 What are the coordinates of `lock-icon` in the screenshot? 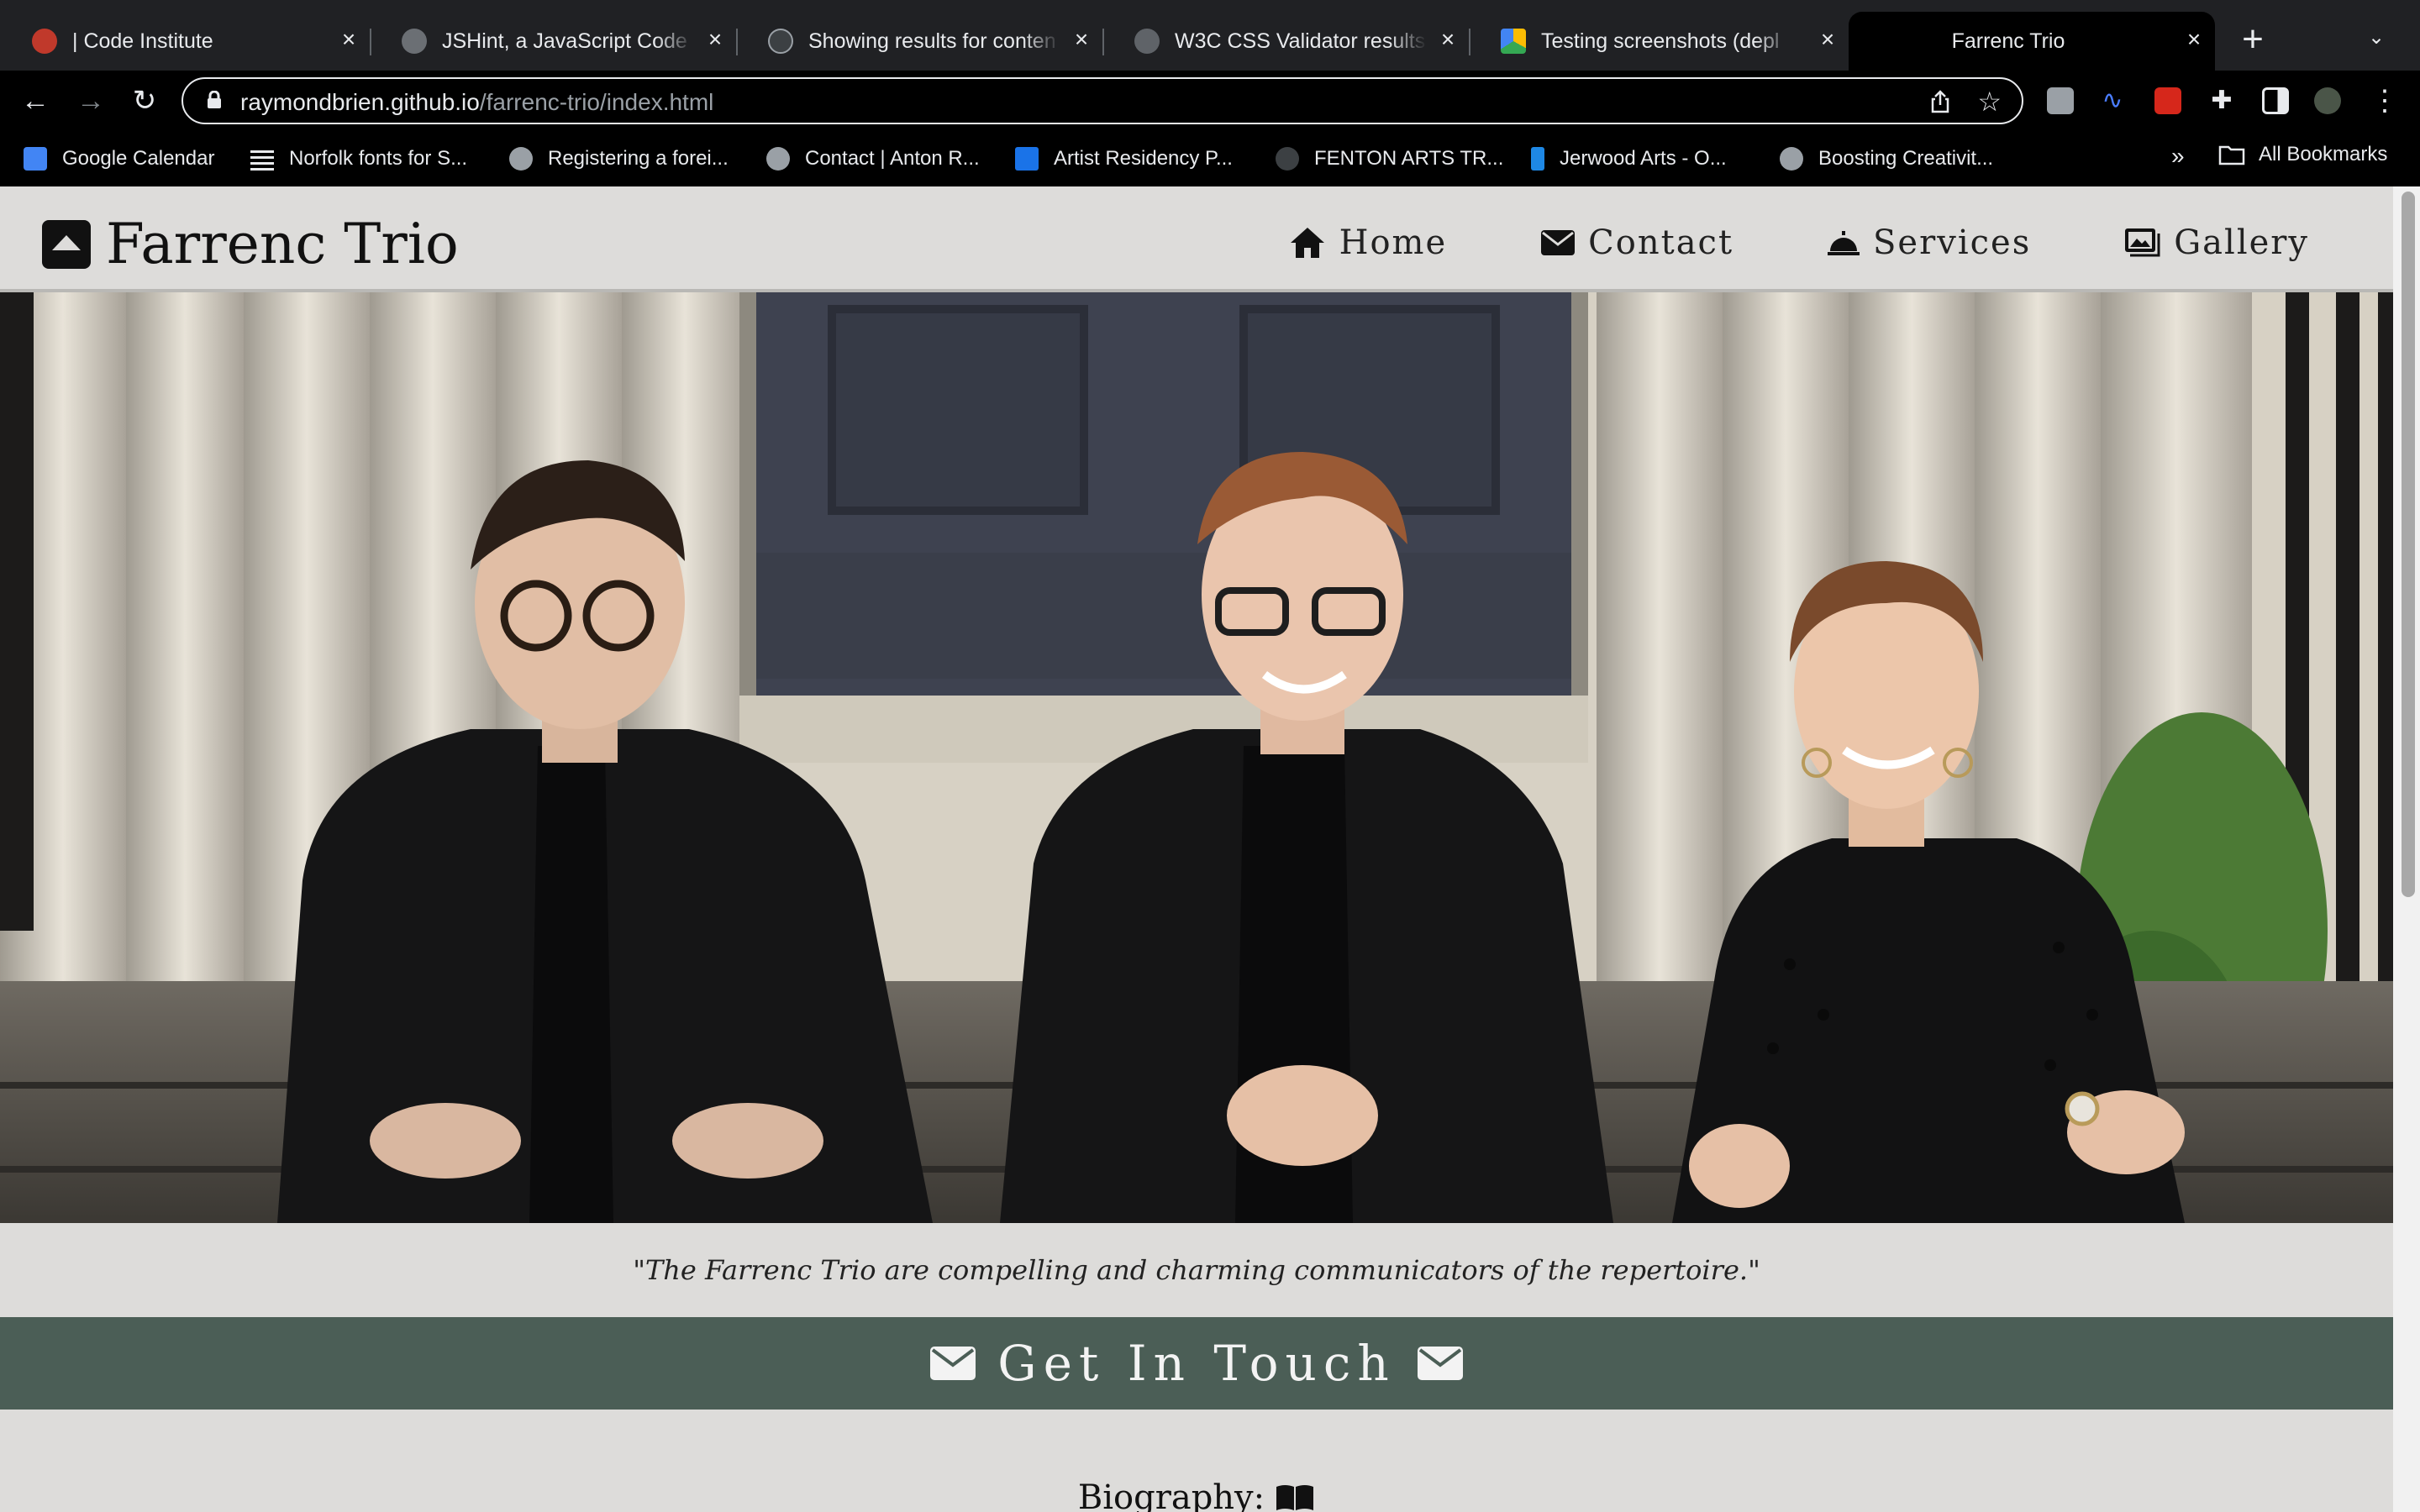 It's located at (214, 99).